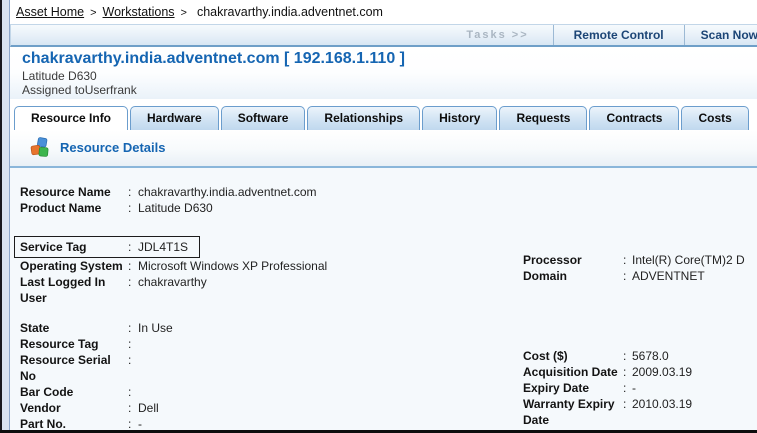  What do you see at coordinates (260, 368) in the screenshot?
I see `field-row-resource-serial-no: Resource Serial No:` at bounding box center [260, 368].